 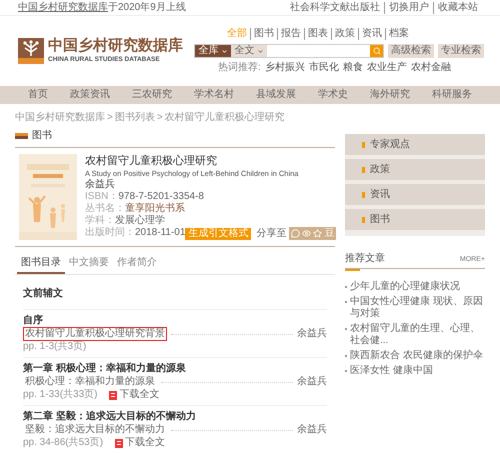 I want to click on book-title: 农村留守儿童积极心理研究, so click(x=151, y=161).